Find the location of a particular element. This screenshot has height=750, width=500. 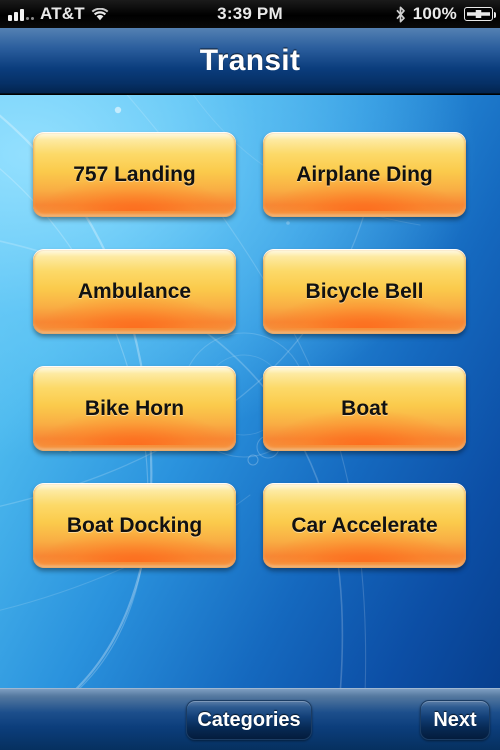

sound-button-757-landing: 757 Landing is located at coordinates (134, 174).